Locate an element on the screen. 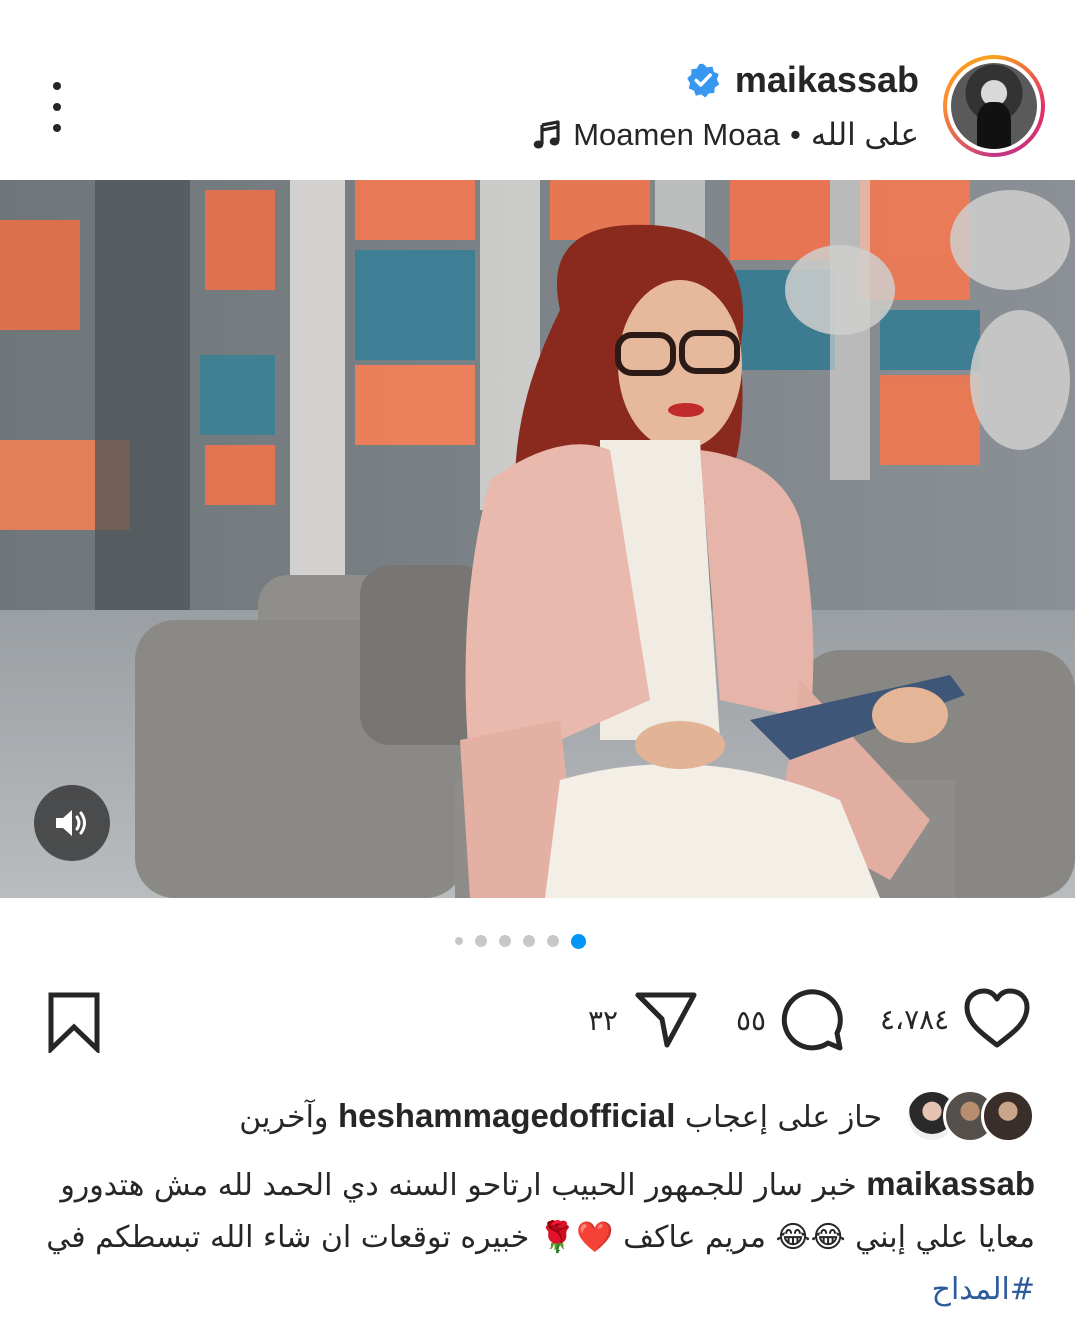 This screenshot has height=1320, width=1075. comment-count: ٥٥ is located at coordinates (751, 1020).